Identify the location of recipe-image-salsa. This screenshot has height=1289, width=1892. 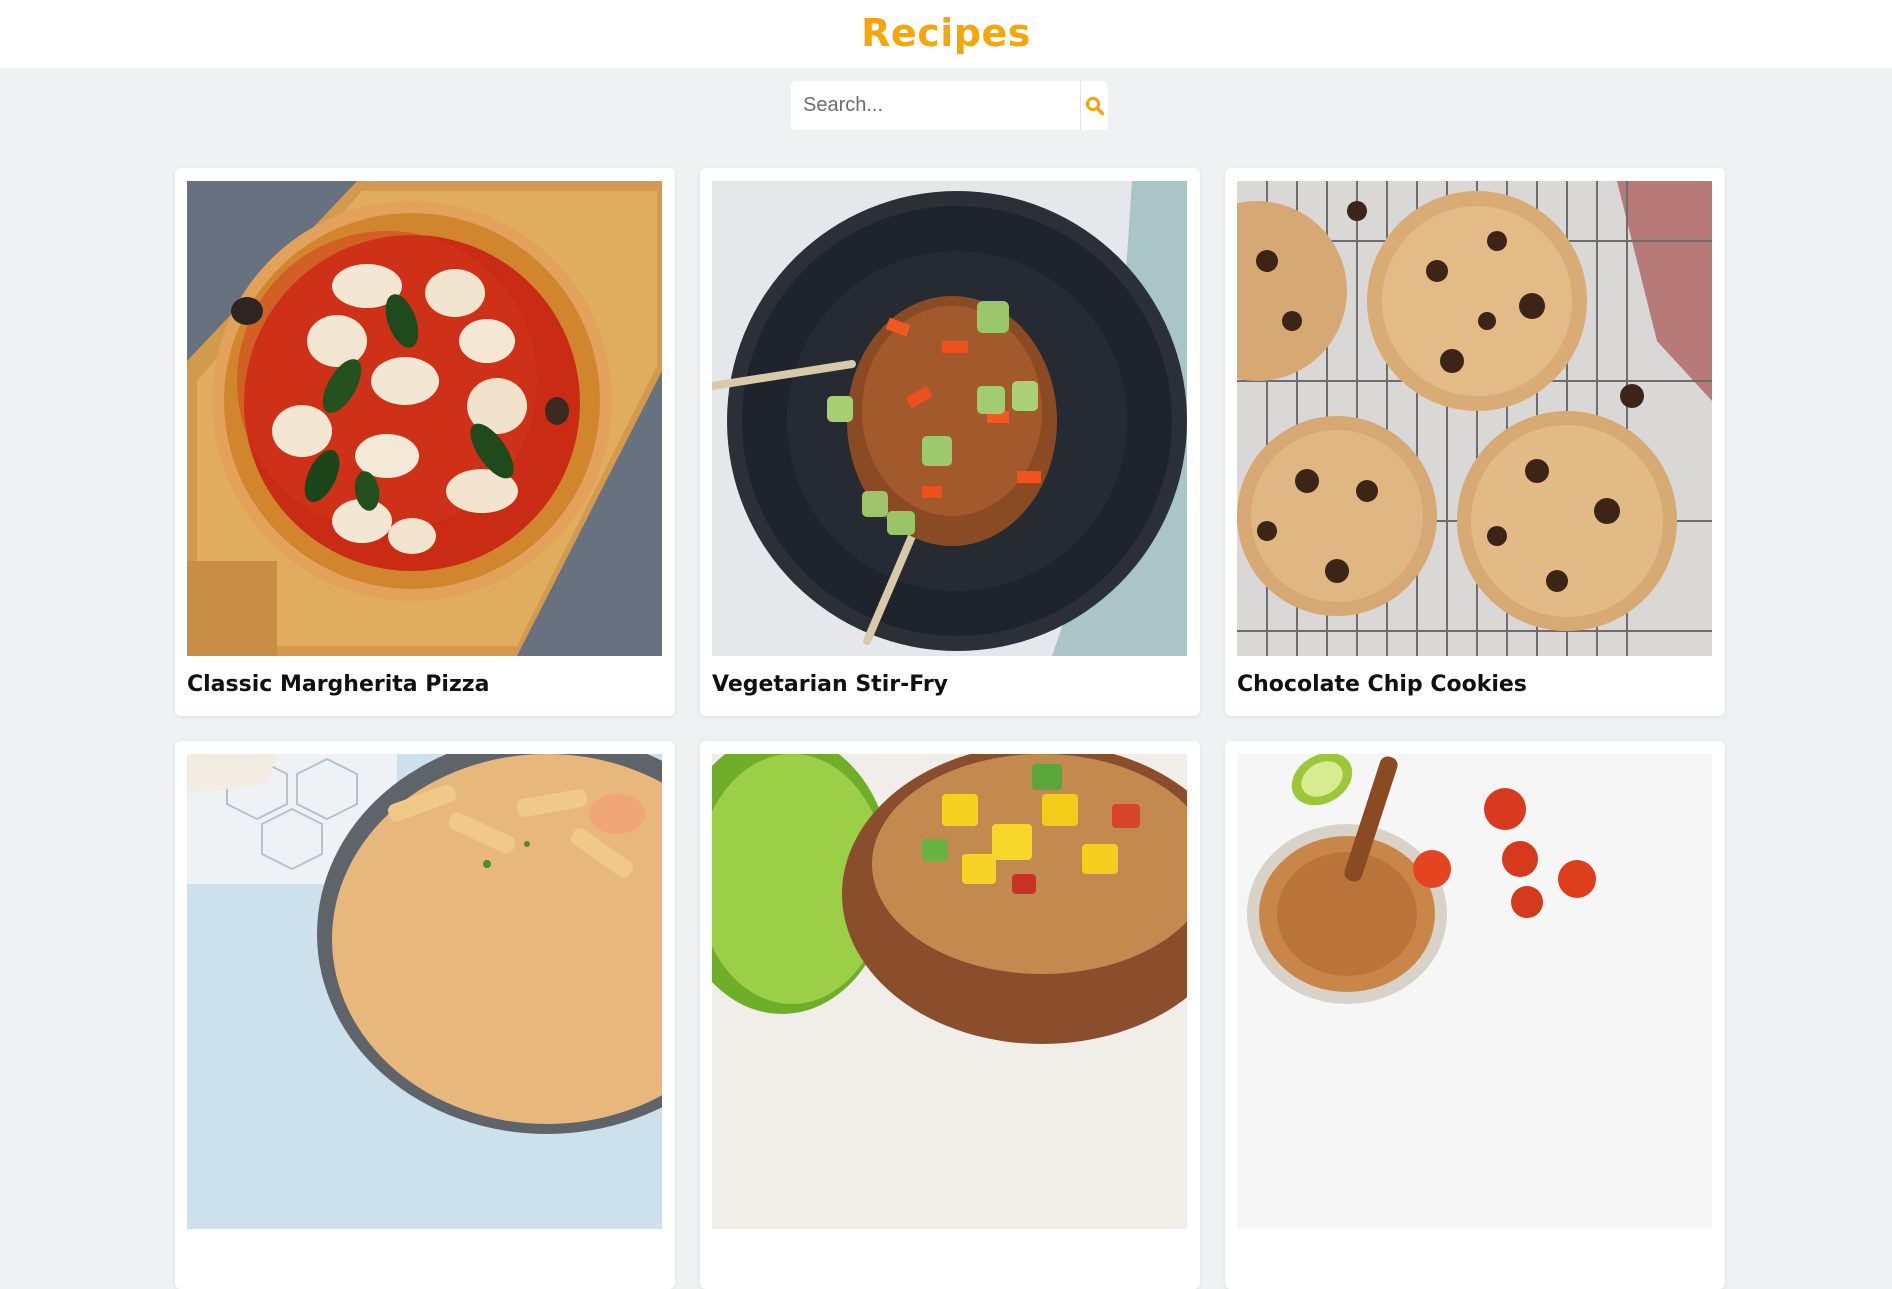
(949, 991).